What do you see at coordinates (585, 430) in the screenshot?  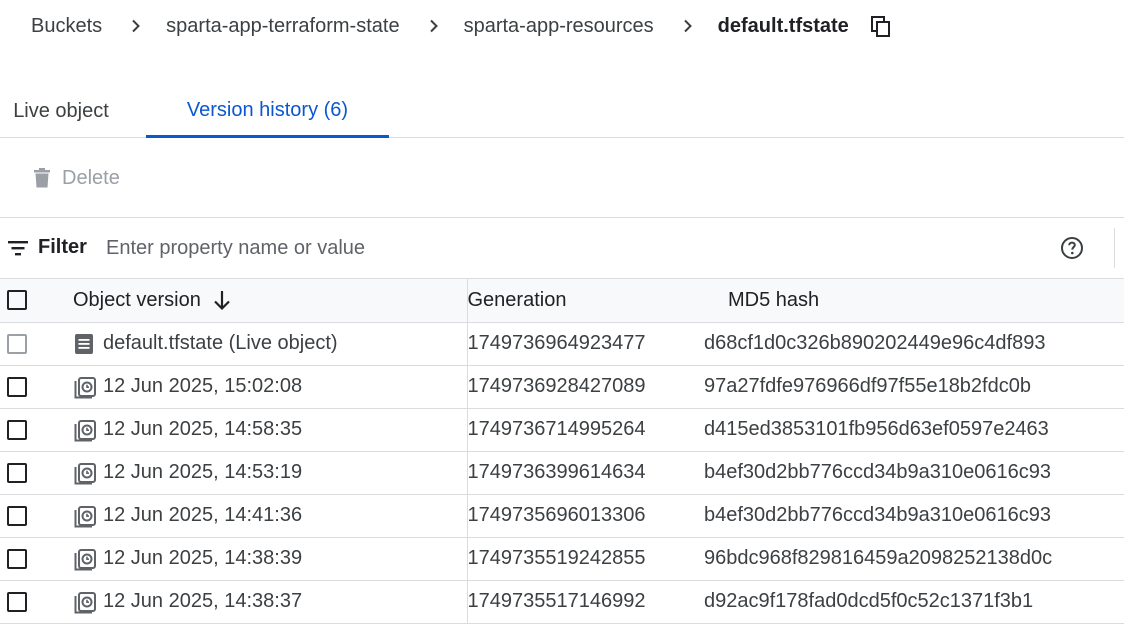 I see `generation-cell: 1749736714995264` at bounding box center [585, 430].